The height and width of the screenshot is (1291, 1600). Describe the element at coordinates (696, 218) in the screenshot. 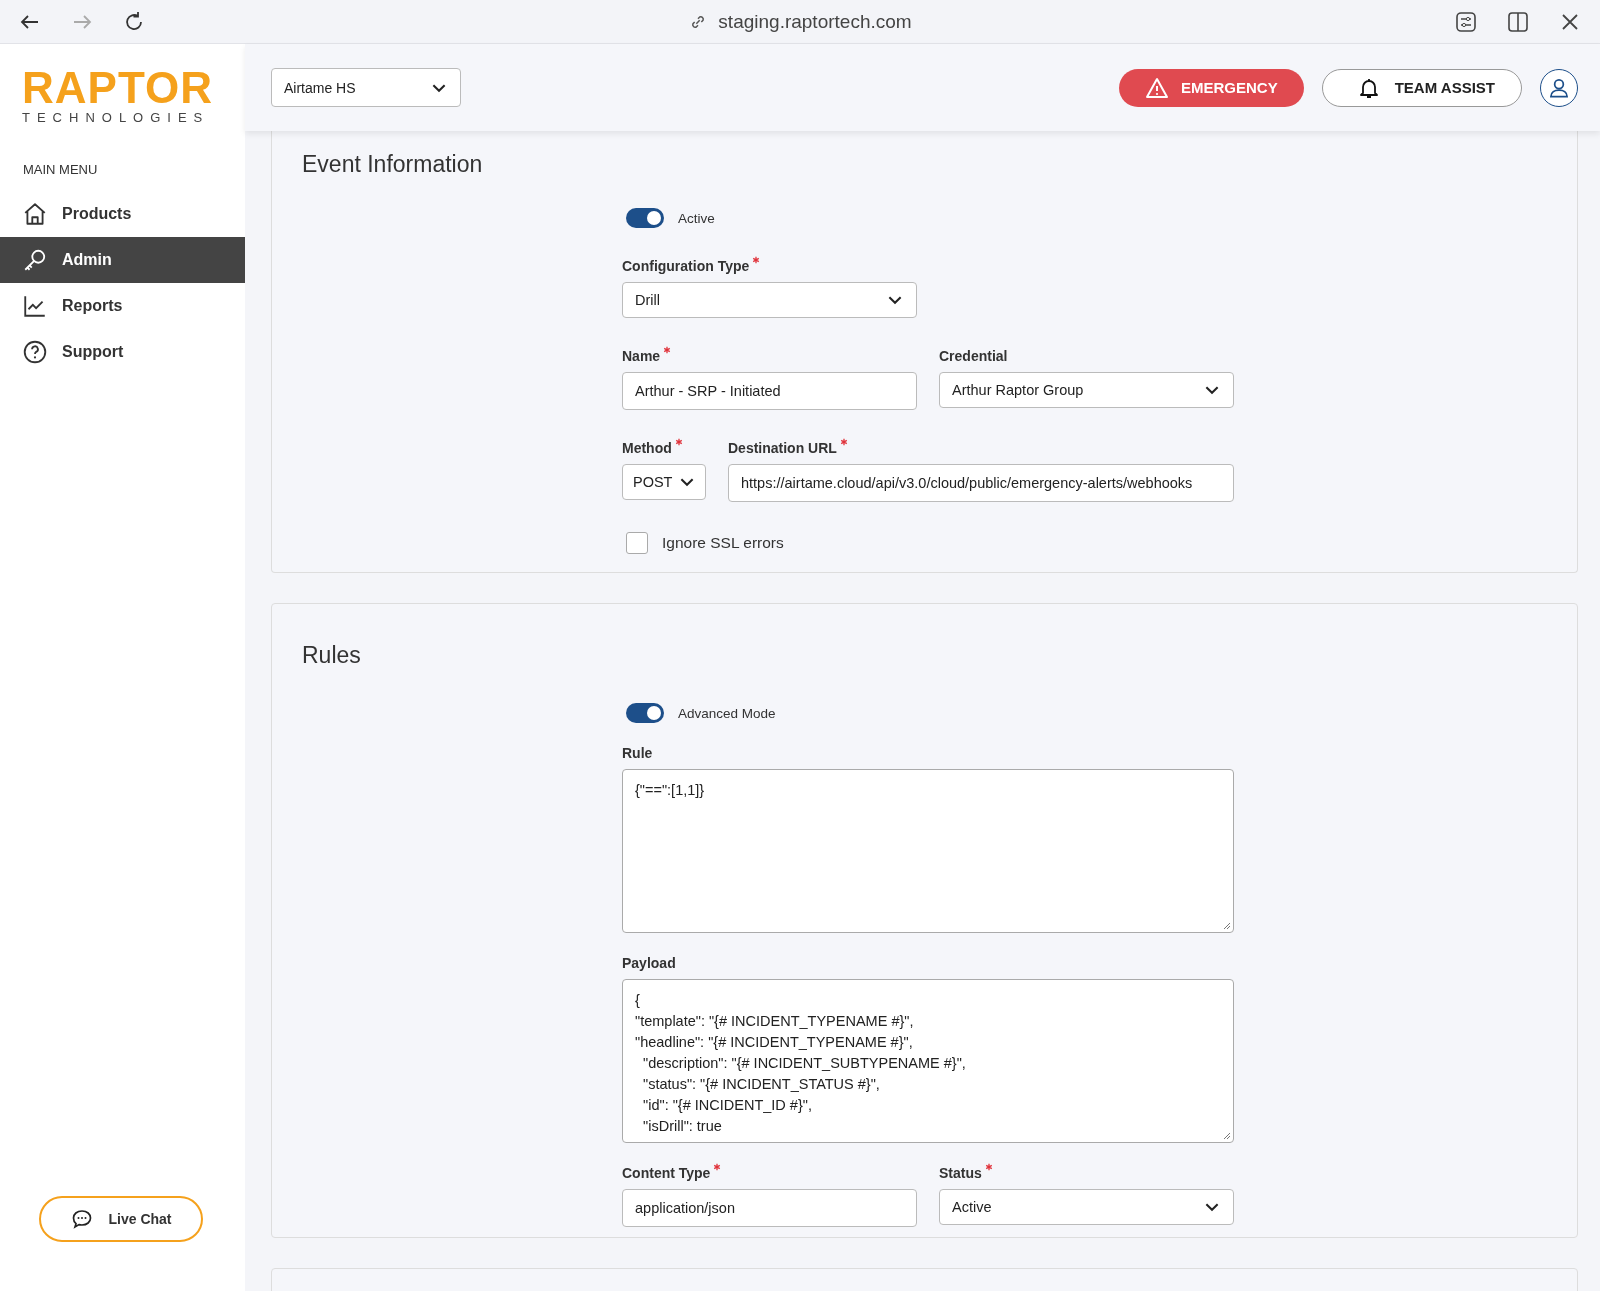

I see `toggle-label: Active` at that location.